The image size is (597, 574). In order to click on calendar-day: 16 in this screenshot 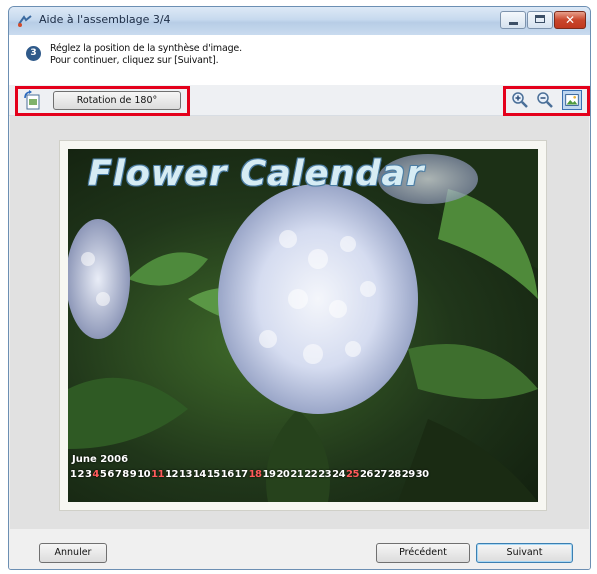, I will do `click(227, 474)`.